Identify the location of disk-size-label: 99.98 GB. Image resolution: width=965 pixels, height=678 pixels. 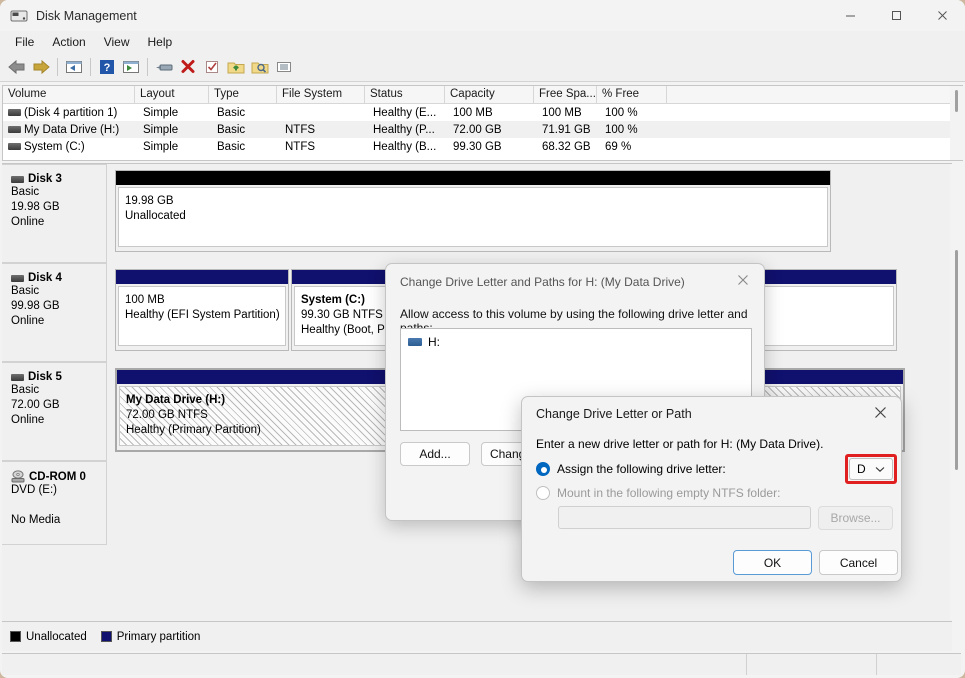
(35, 306).